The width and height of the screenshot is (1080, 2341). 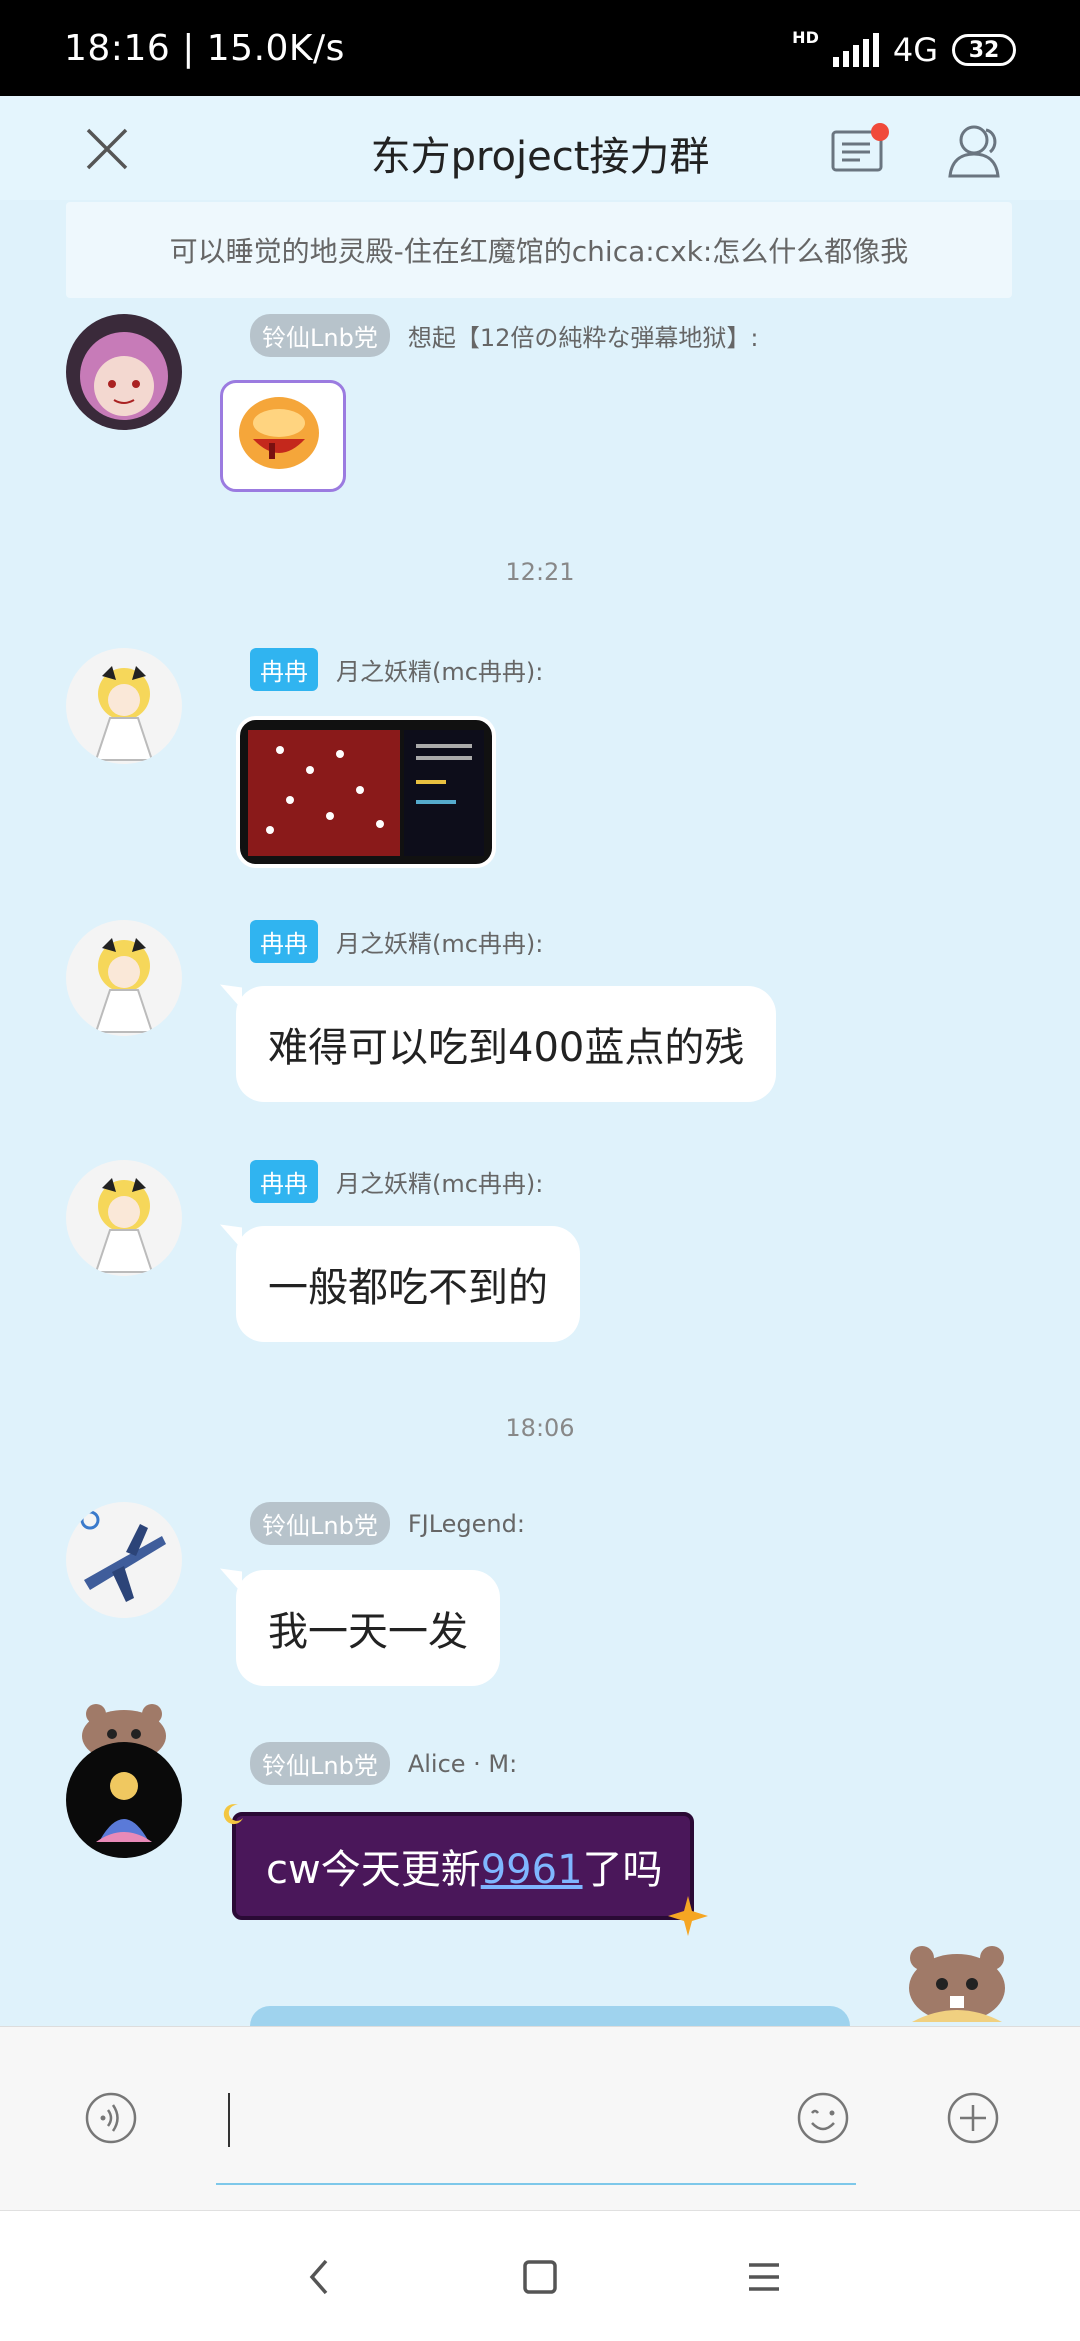 What do you see at coordinates (915, 50) in the screenshot?
I see `network-type: 4G` at bounding box center [915, 50].